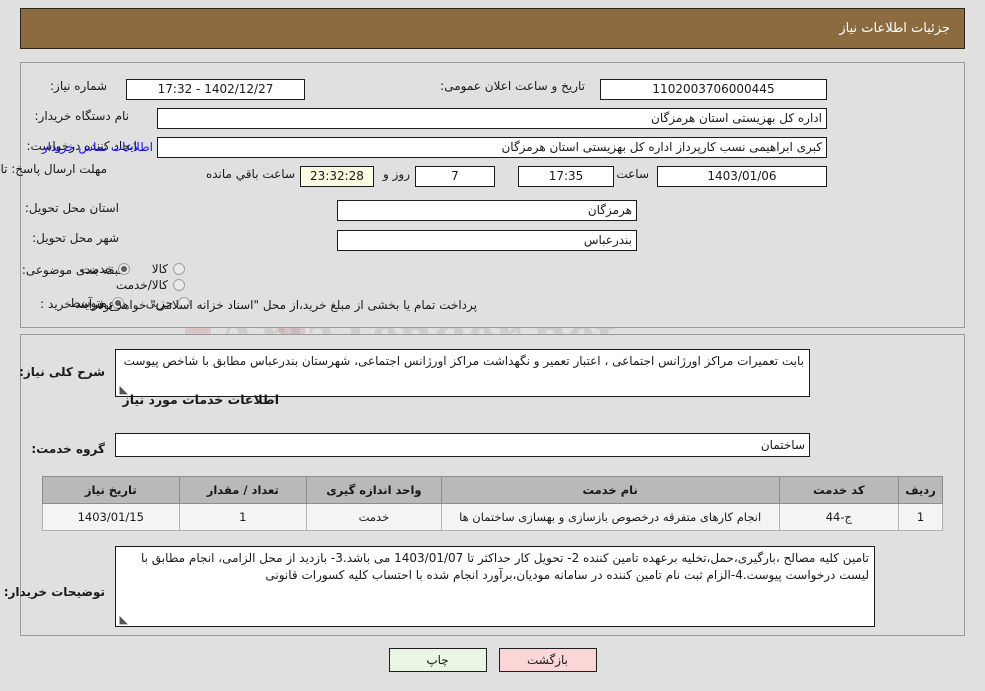 The image size is (985, 691). Describe the element at coordinates (374, 517) in the screenshot. I see `cell-unit: خدمت` at that location.